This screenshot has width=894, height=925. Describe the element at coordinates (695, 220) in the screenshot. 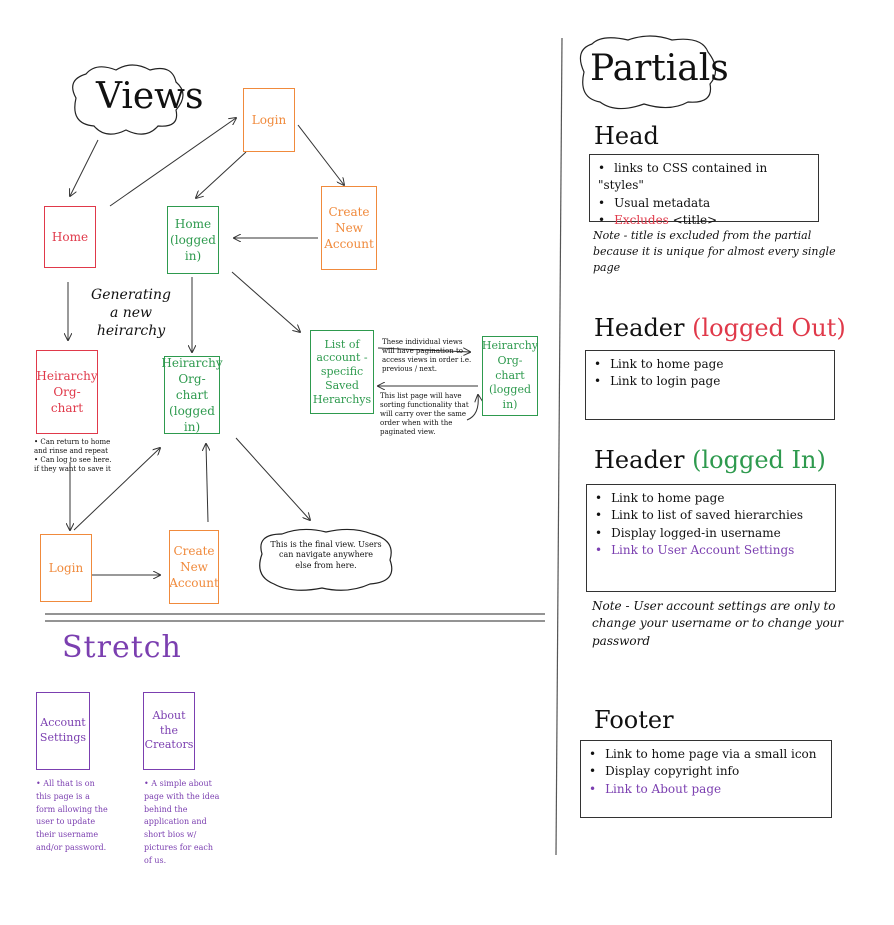

I see `excludes-rest: <title>` at that location.